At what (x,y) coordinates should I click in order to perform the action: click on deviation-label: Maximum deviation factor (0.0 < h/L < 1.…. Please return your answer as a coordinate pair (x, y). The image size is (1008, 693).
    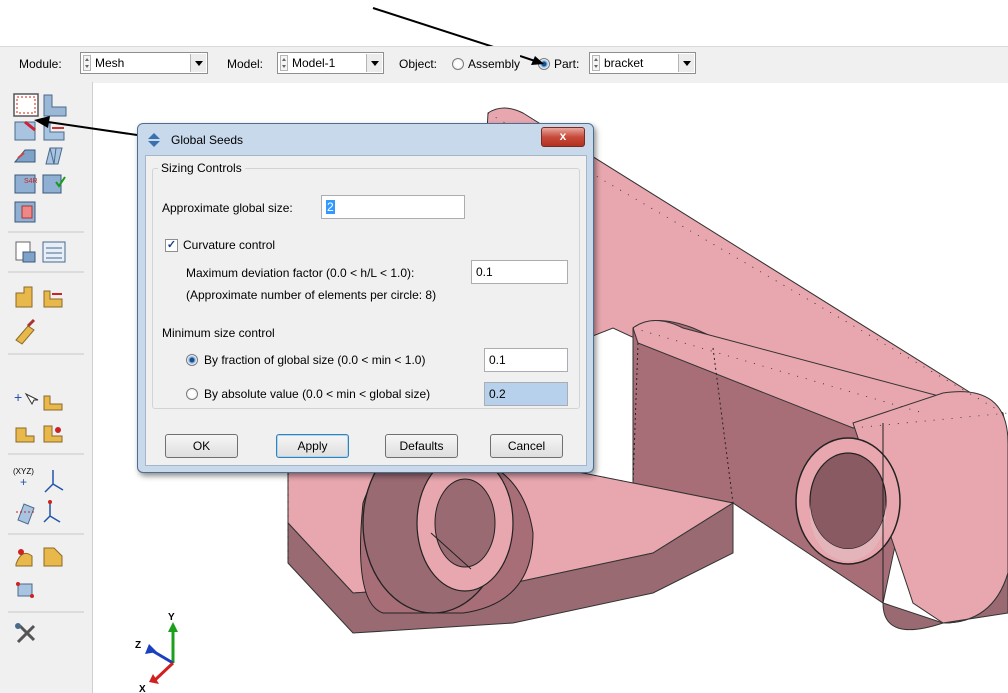
    Looking at the image, I should click on (300, 273).